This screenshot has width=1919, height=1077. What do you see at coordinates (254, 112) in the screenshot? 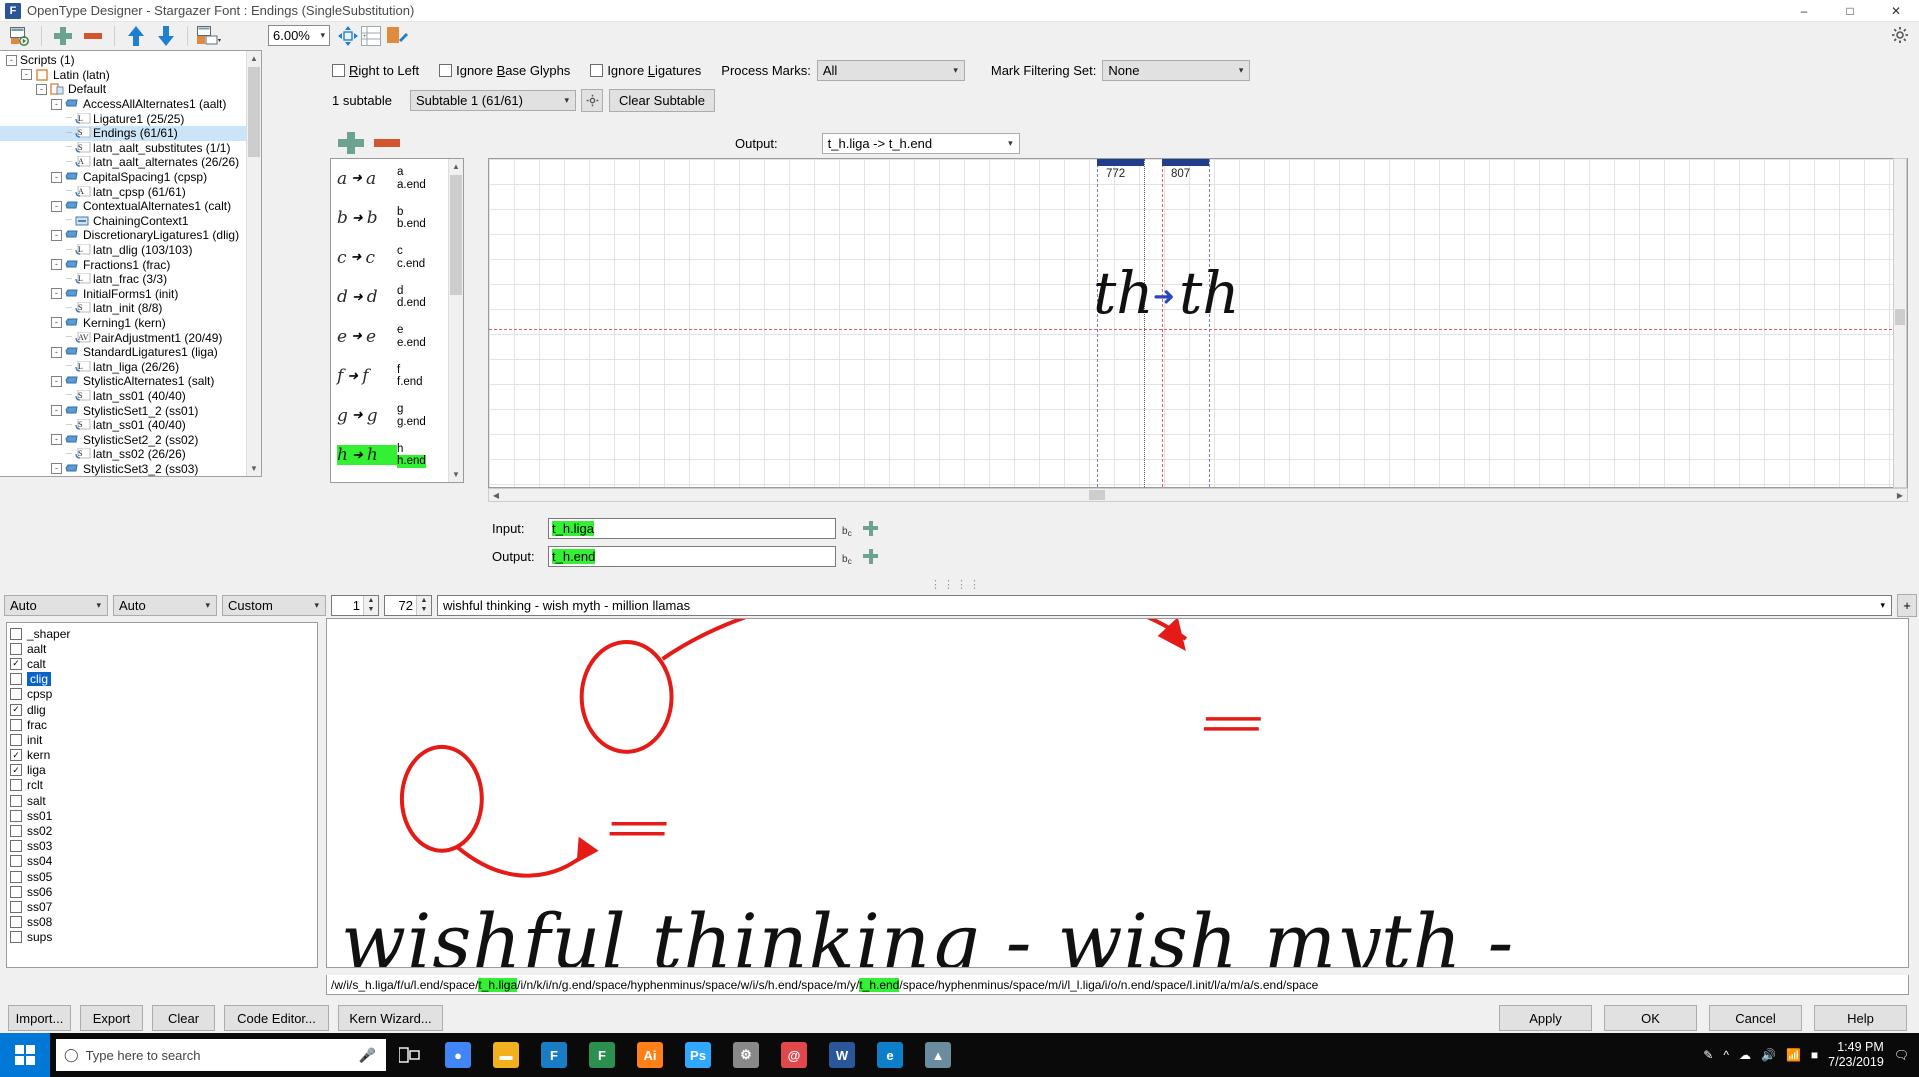
I see `tree-scroll-thumb` at bounding box center [254, 112].